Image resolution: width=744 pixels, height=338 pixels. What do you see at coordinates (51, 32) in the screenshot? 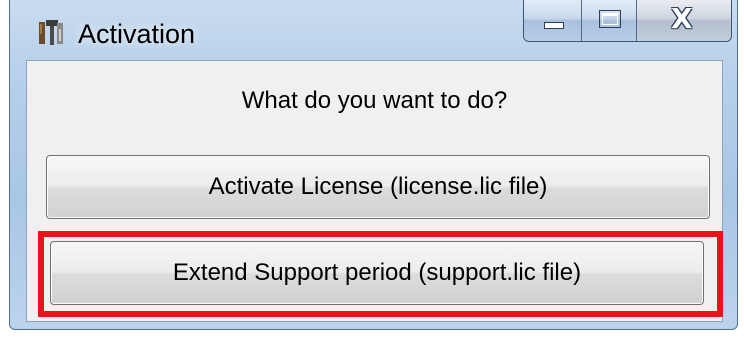
I see `app-tools-icon` at bounding box center [51, 32].